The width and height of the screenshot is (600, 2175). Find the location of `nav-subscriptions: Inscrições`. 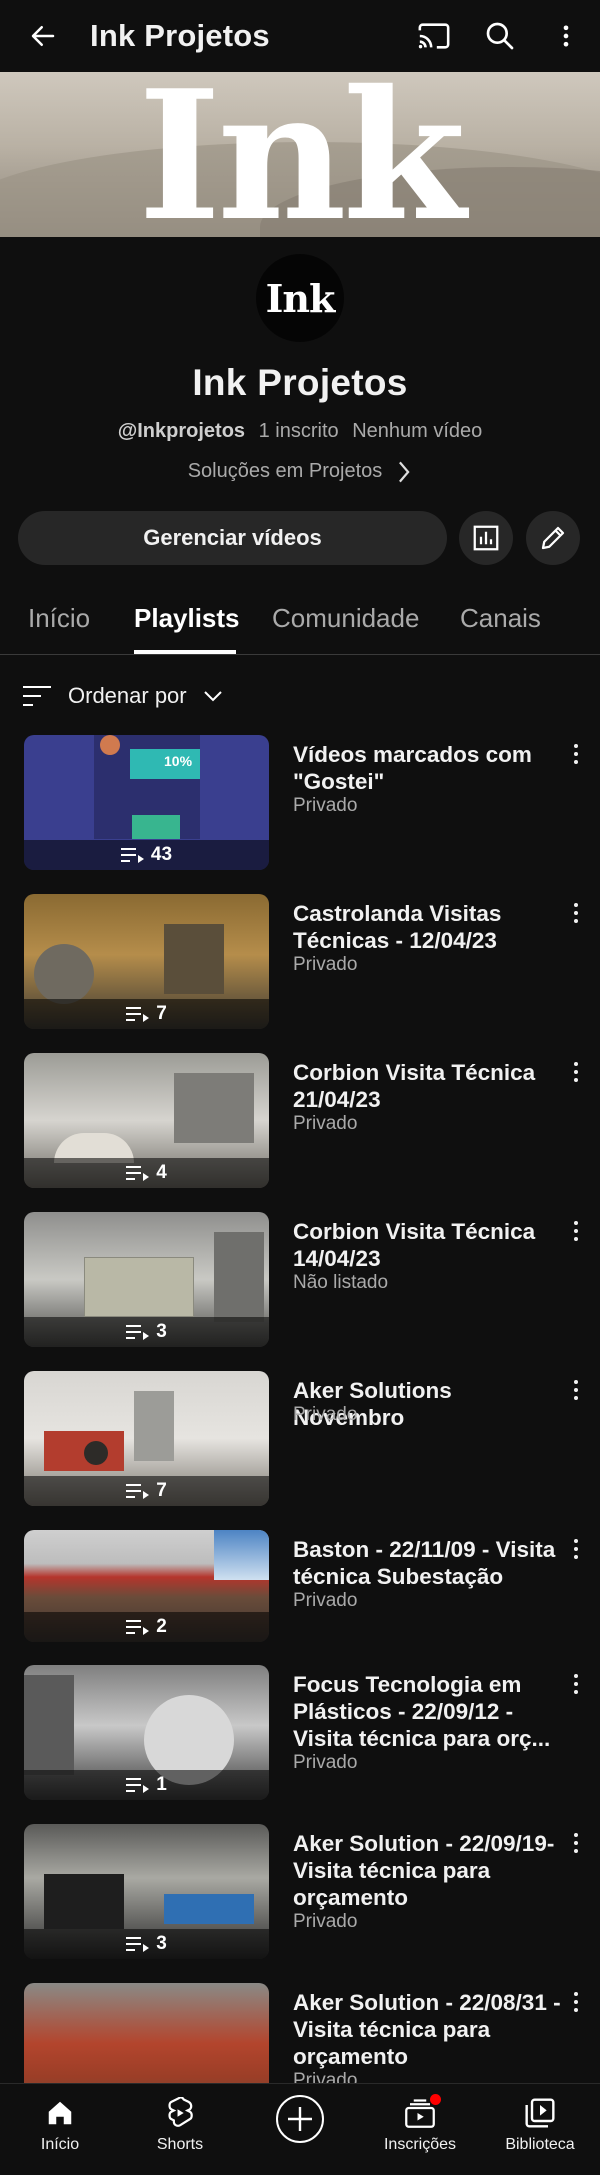

nav-subscriptions: Inscrições is located at coordinates (420, 2129).